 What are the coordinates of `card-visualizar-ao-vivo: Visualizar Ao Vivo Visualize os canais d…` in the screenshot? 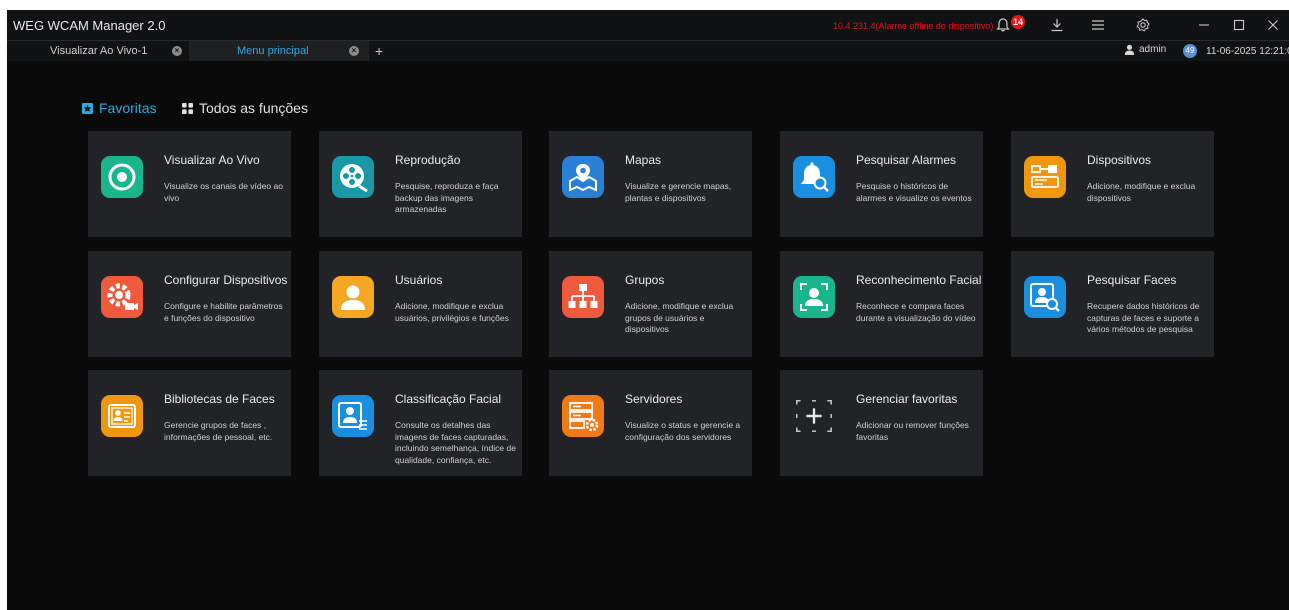 It's located at (189, 184).